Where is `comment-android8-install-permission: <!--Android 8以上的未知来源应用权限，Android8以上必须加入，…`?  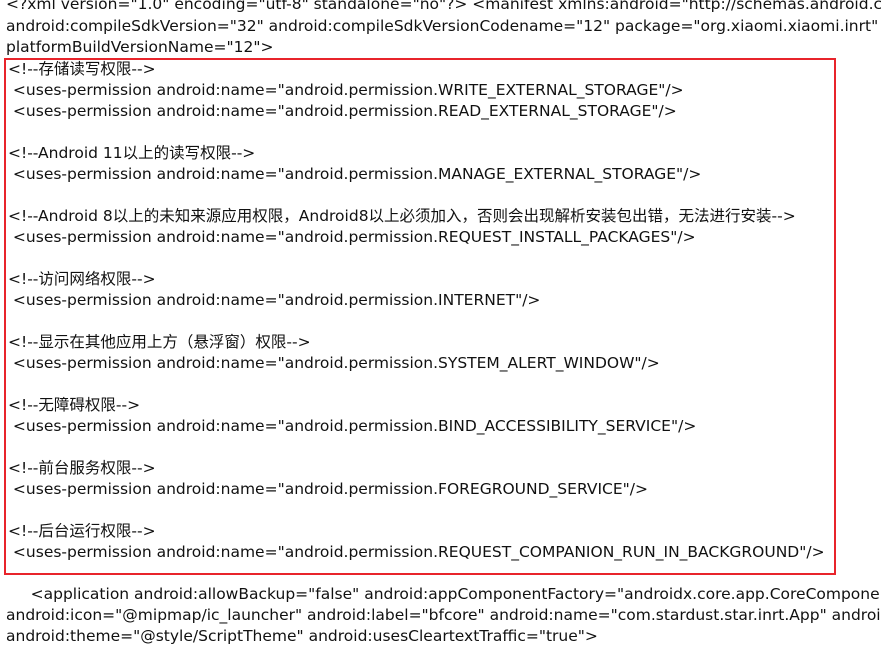
comment-android8-install-permission: <!--Android 8以上的未知来源应用权限，Android8以上必须加入，… is located at coordinates (402, 216).